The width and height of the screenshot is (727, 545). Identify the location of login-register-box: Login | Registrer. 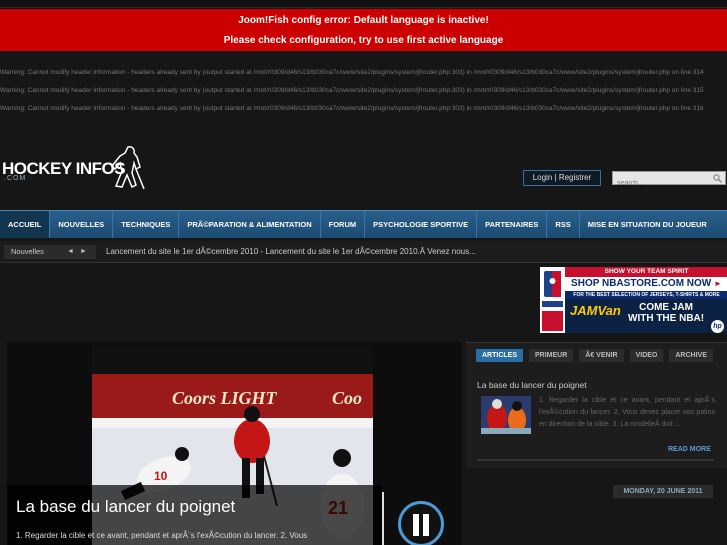
(562, 178).